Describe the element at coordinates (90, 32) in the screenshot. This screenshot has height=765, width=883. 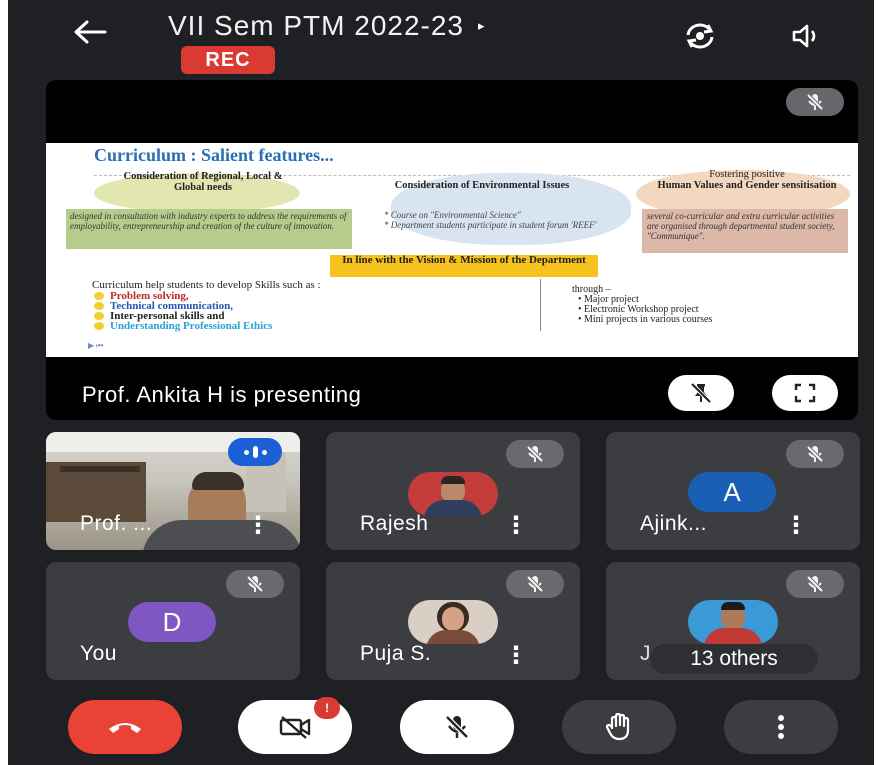
I see `arrow-left-icon` at that location.